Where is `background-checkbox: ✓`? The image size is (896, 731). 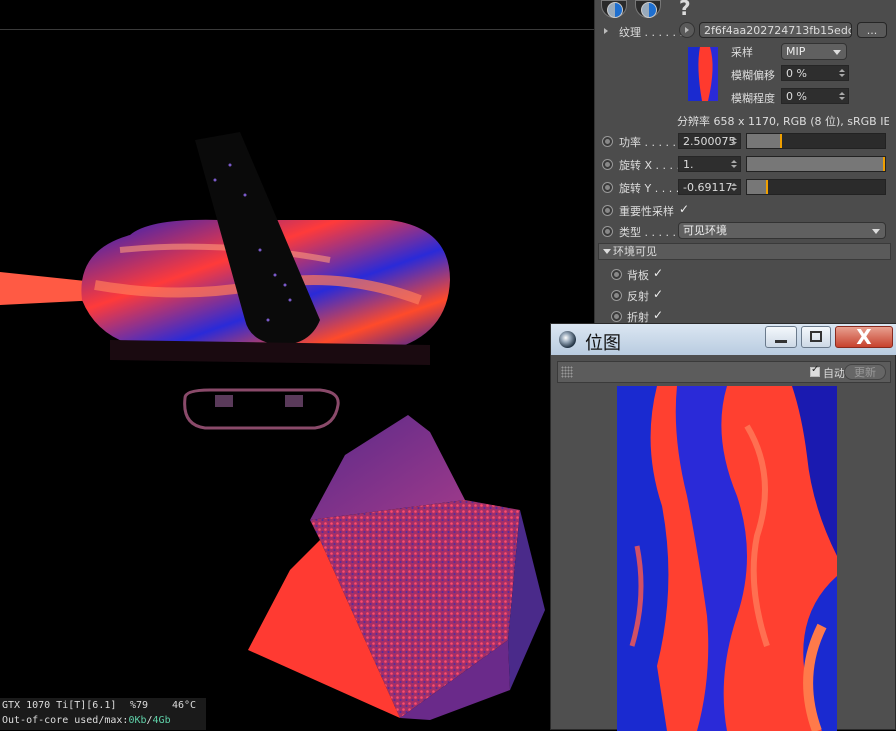 background-checkbox: ✓ is located at coordinates (658, 273).